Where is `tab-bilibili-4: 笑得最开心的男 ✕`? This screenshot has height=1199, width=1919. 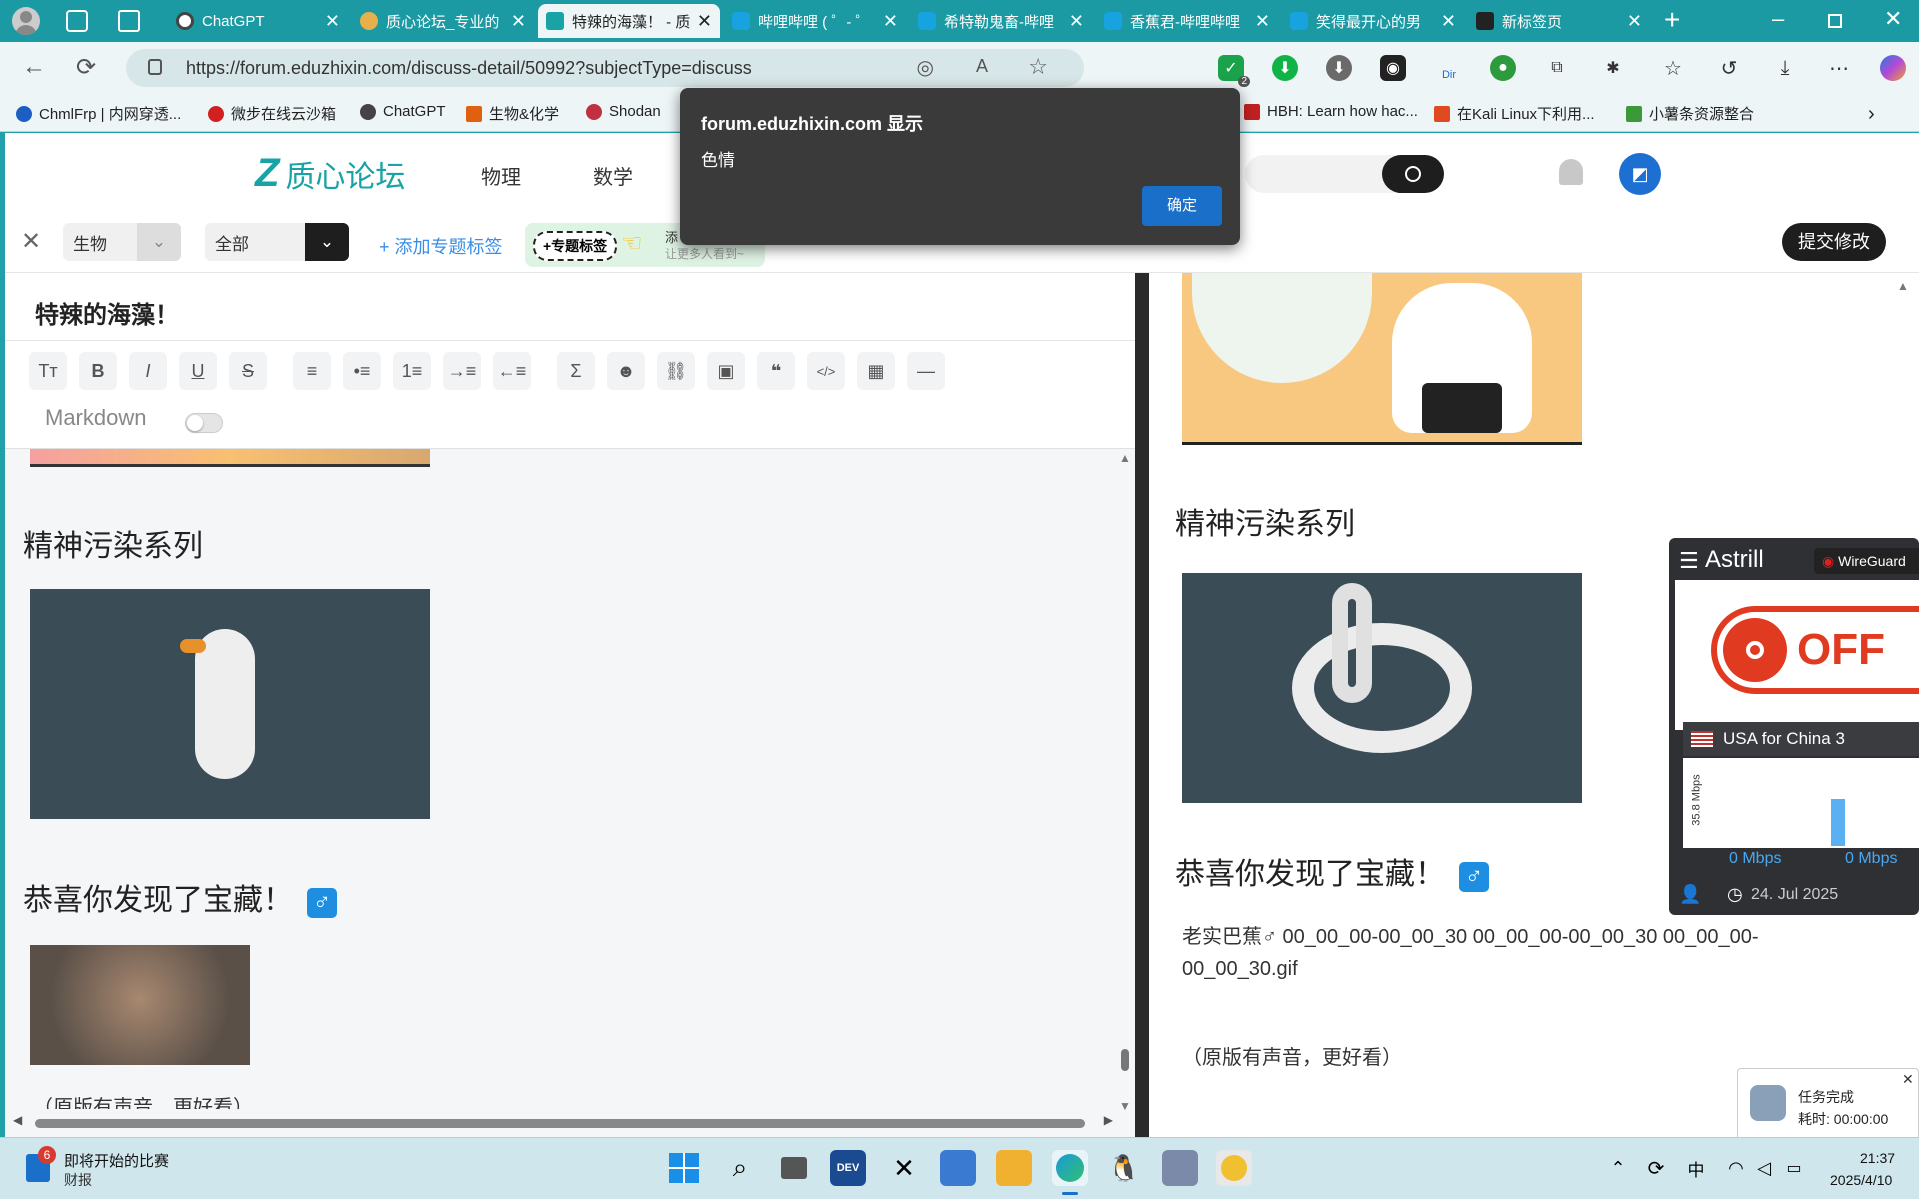
tab-bilibili-4: 笑得最开心的男 ✕ is located at coordinates (1373, 21).